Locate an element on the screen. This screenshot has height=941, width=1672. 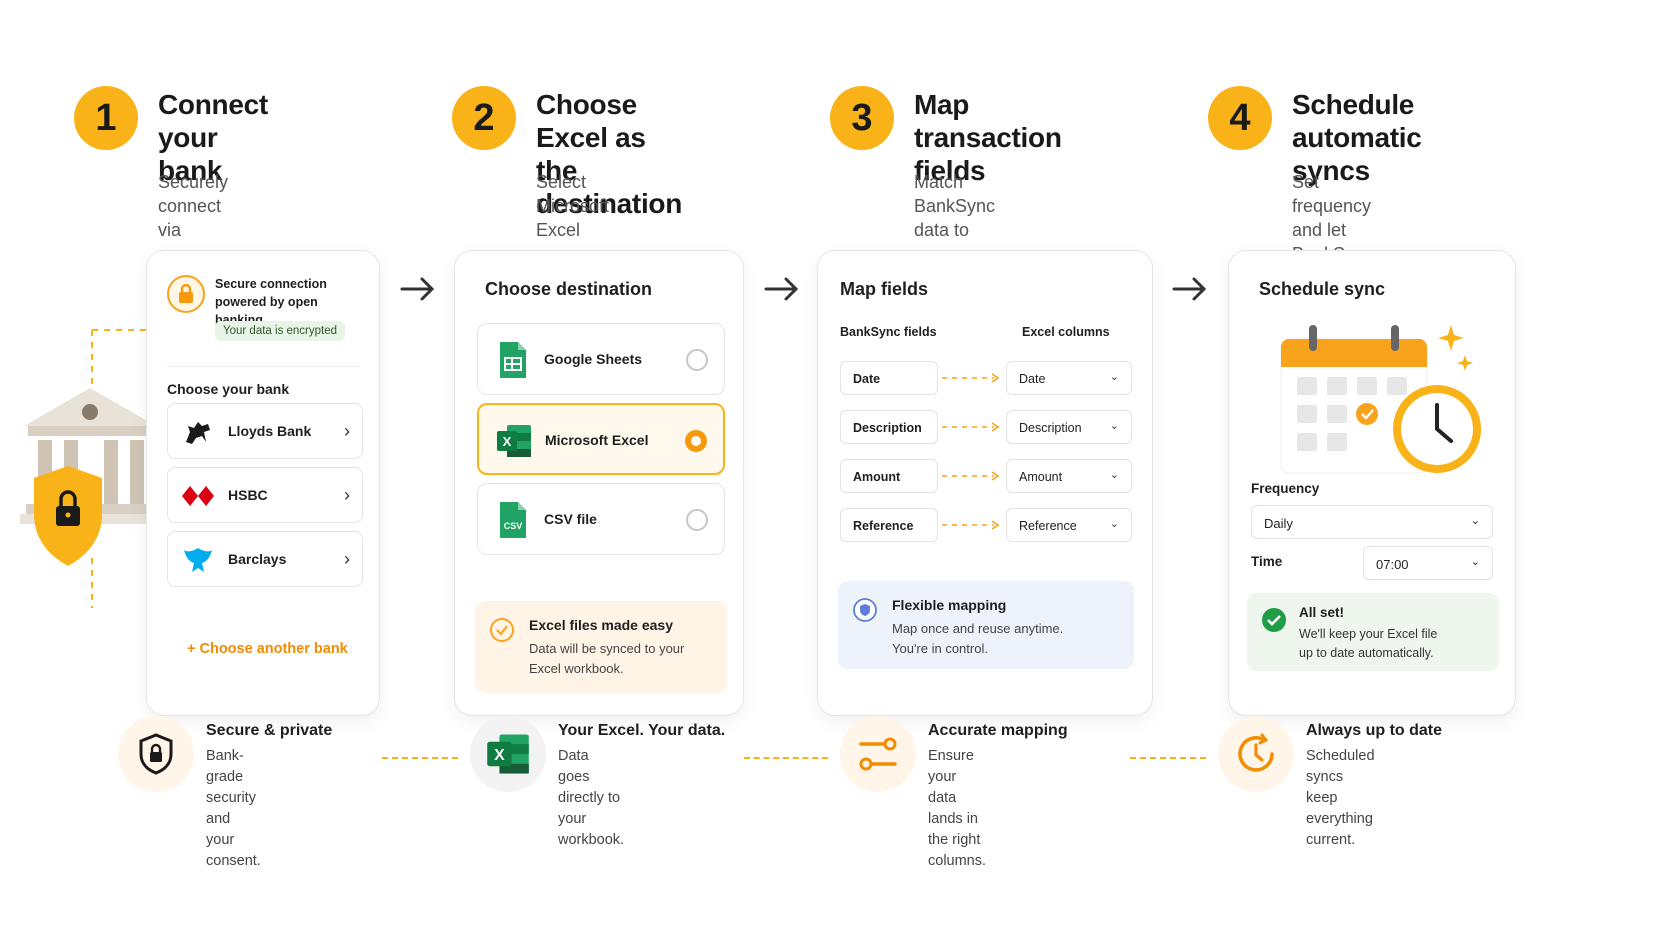
destination-option-google-sheets: Google Sheets is located at coordinates (601, 359).